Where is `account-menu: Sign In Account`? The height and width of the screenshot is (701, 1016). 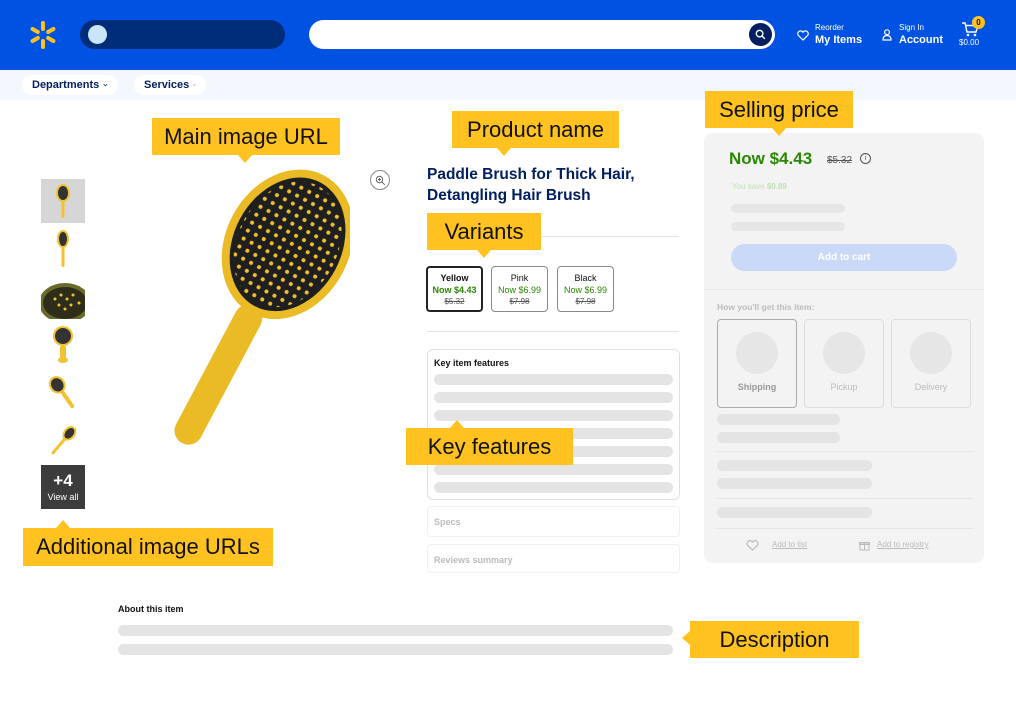
account-menu: Sign In Account is located at coordinates (913, 35).